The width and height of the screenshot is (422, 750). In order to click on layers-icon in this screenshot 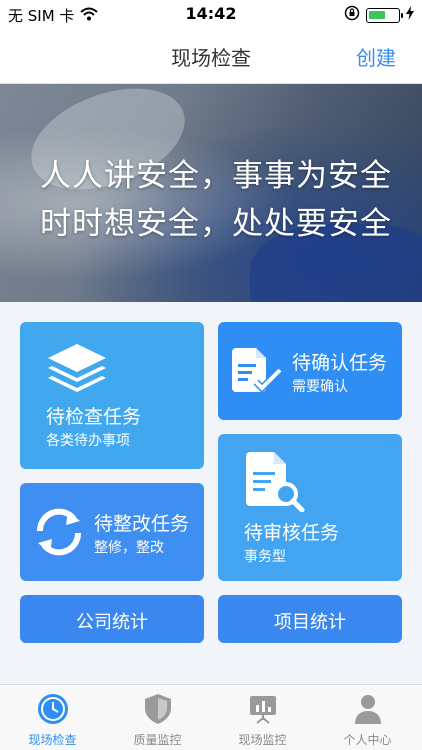, I will do `click(77, 374)`.